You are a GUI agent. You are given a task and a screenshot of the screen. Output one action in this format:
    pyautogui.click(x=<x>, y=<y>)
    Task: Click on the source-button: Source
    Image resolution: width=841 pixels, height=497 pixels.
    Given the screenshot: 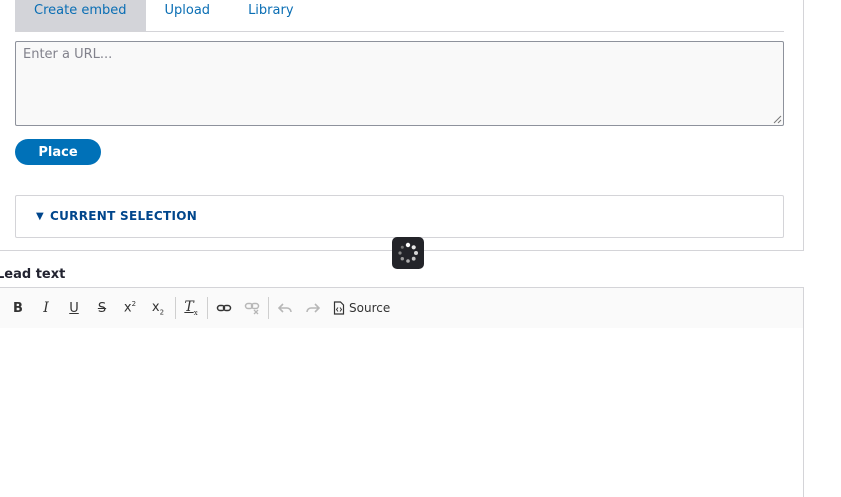 What is the action you would take?
    pyautogui.click(x=364, y=308)
    